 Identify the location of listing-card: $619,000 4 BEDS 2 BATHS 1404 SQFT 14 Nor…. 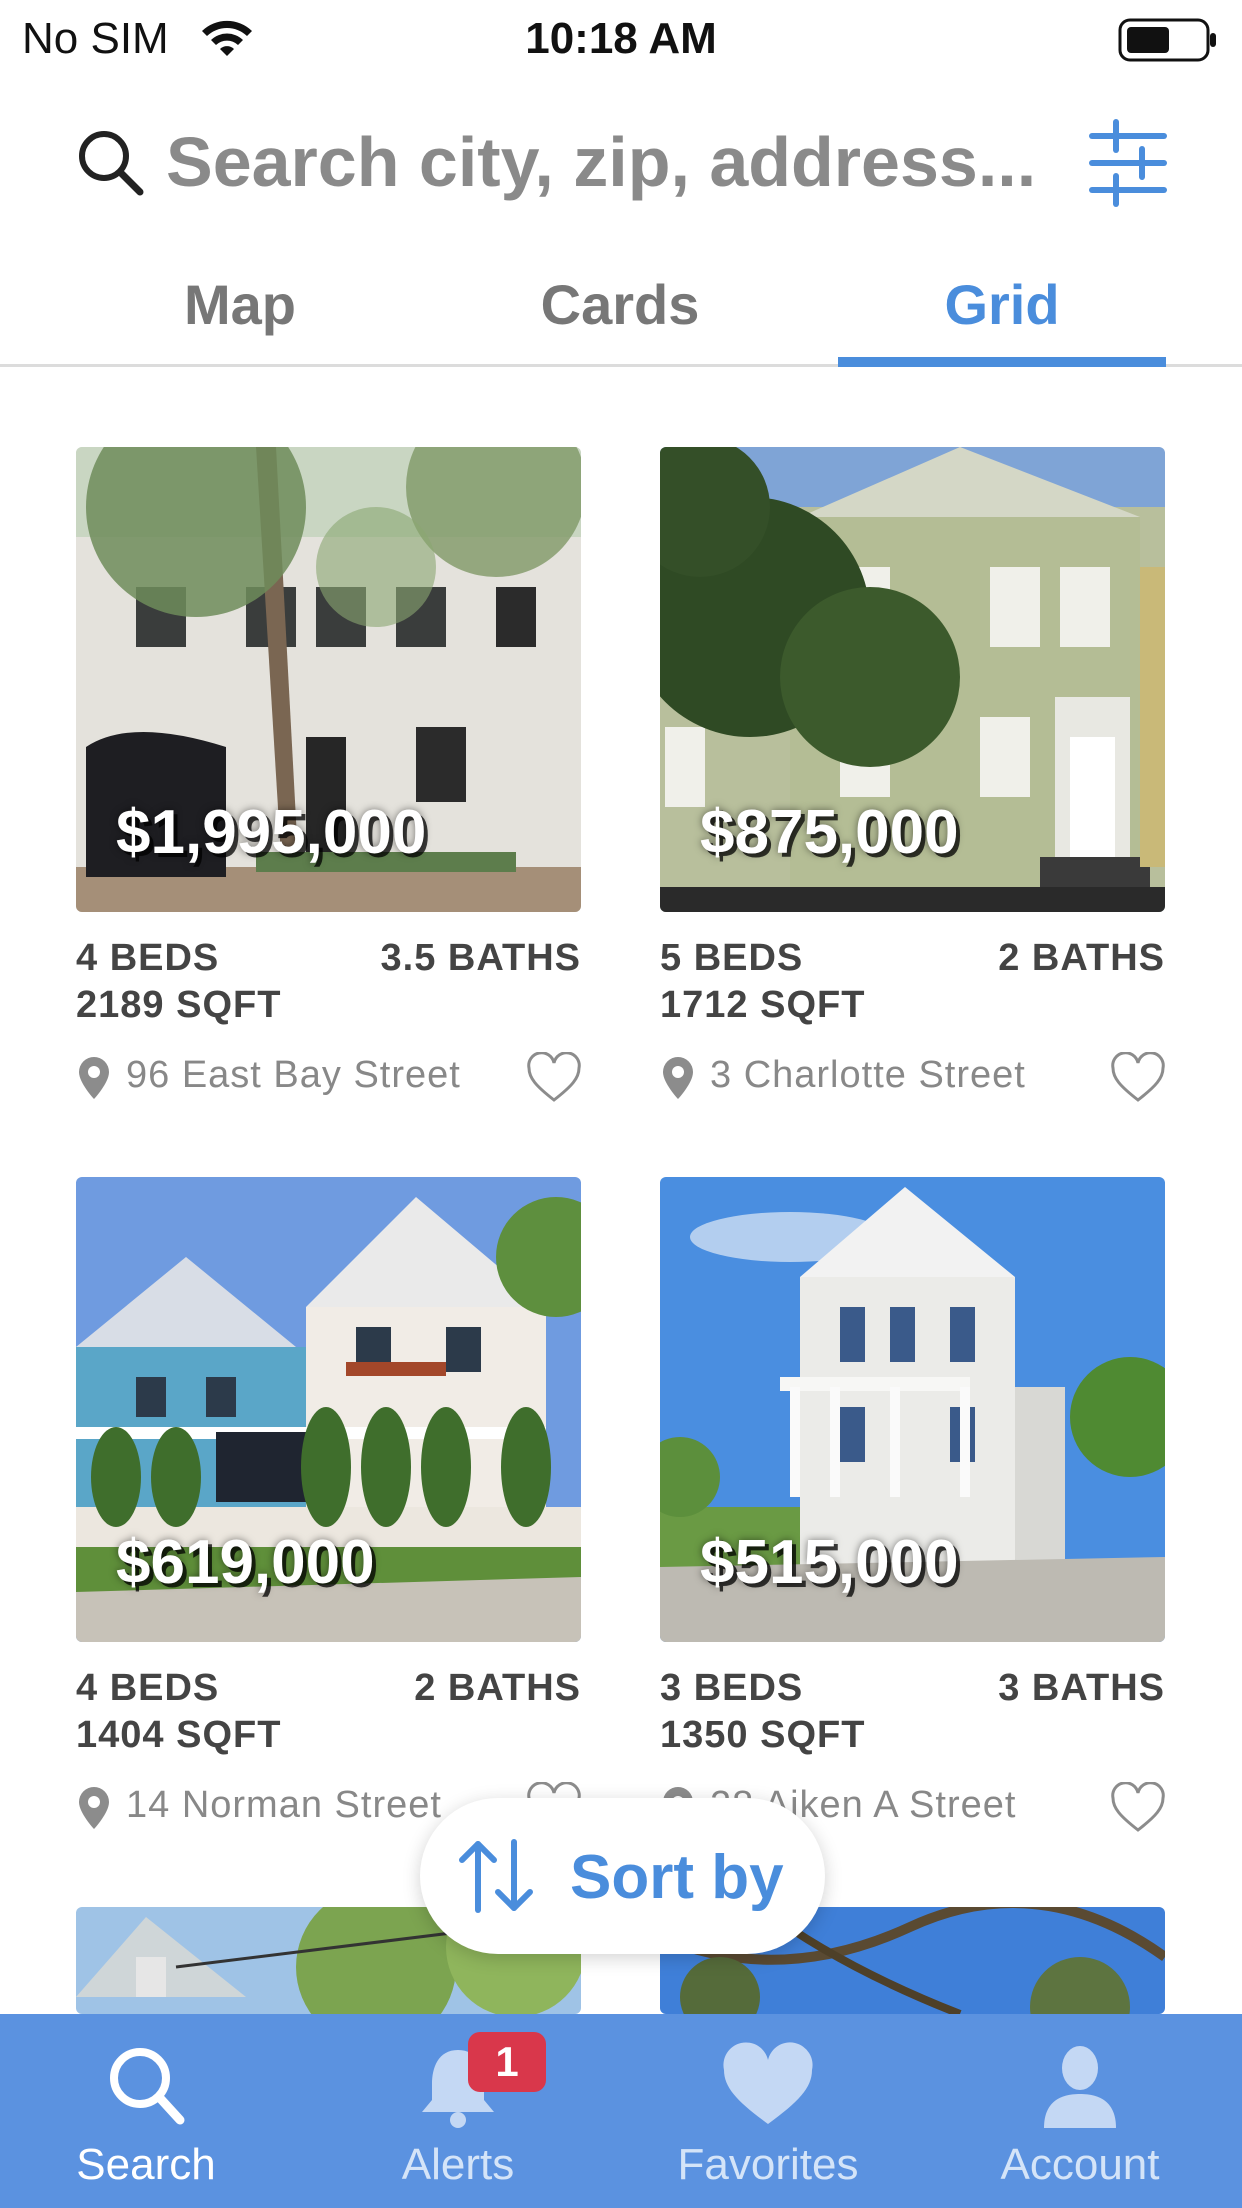
(328, 1527).